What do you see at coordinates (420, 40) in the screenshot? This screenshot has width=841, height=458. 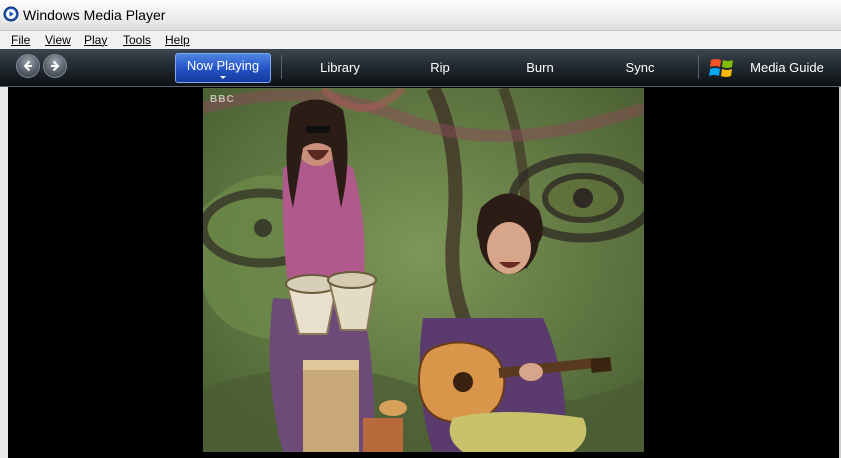 I see `menu-bar: File View Play Tools Help` at bounding box center [420, 40].